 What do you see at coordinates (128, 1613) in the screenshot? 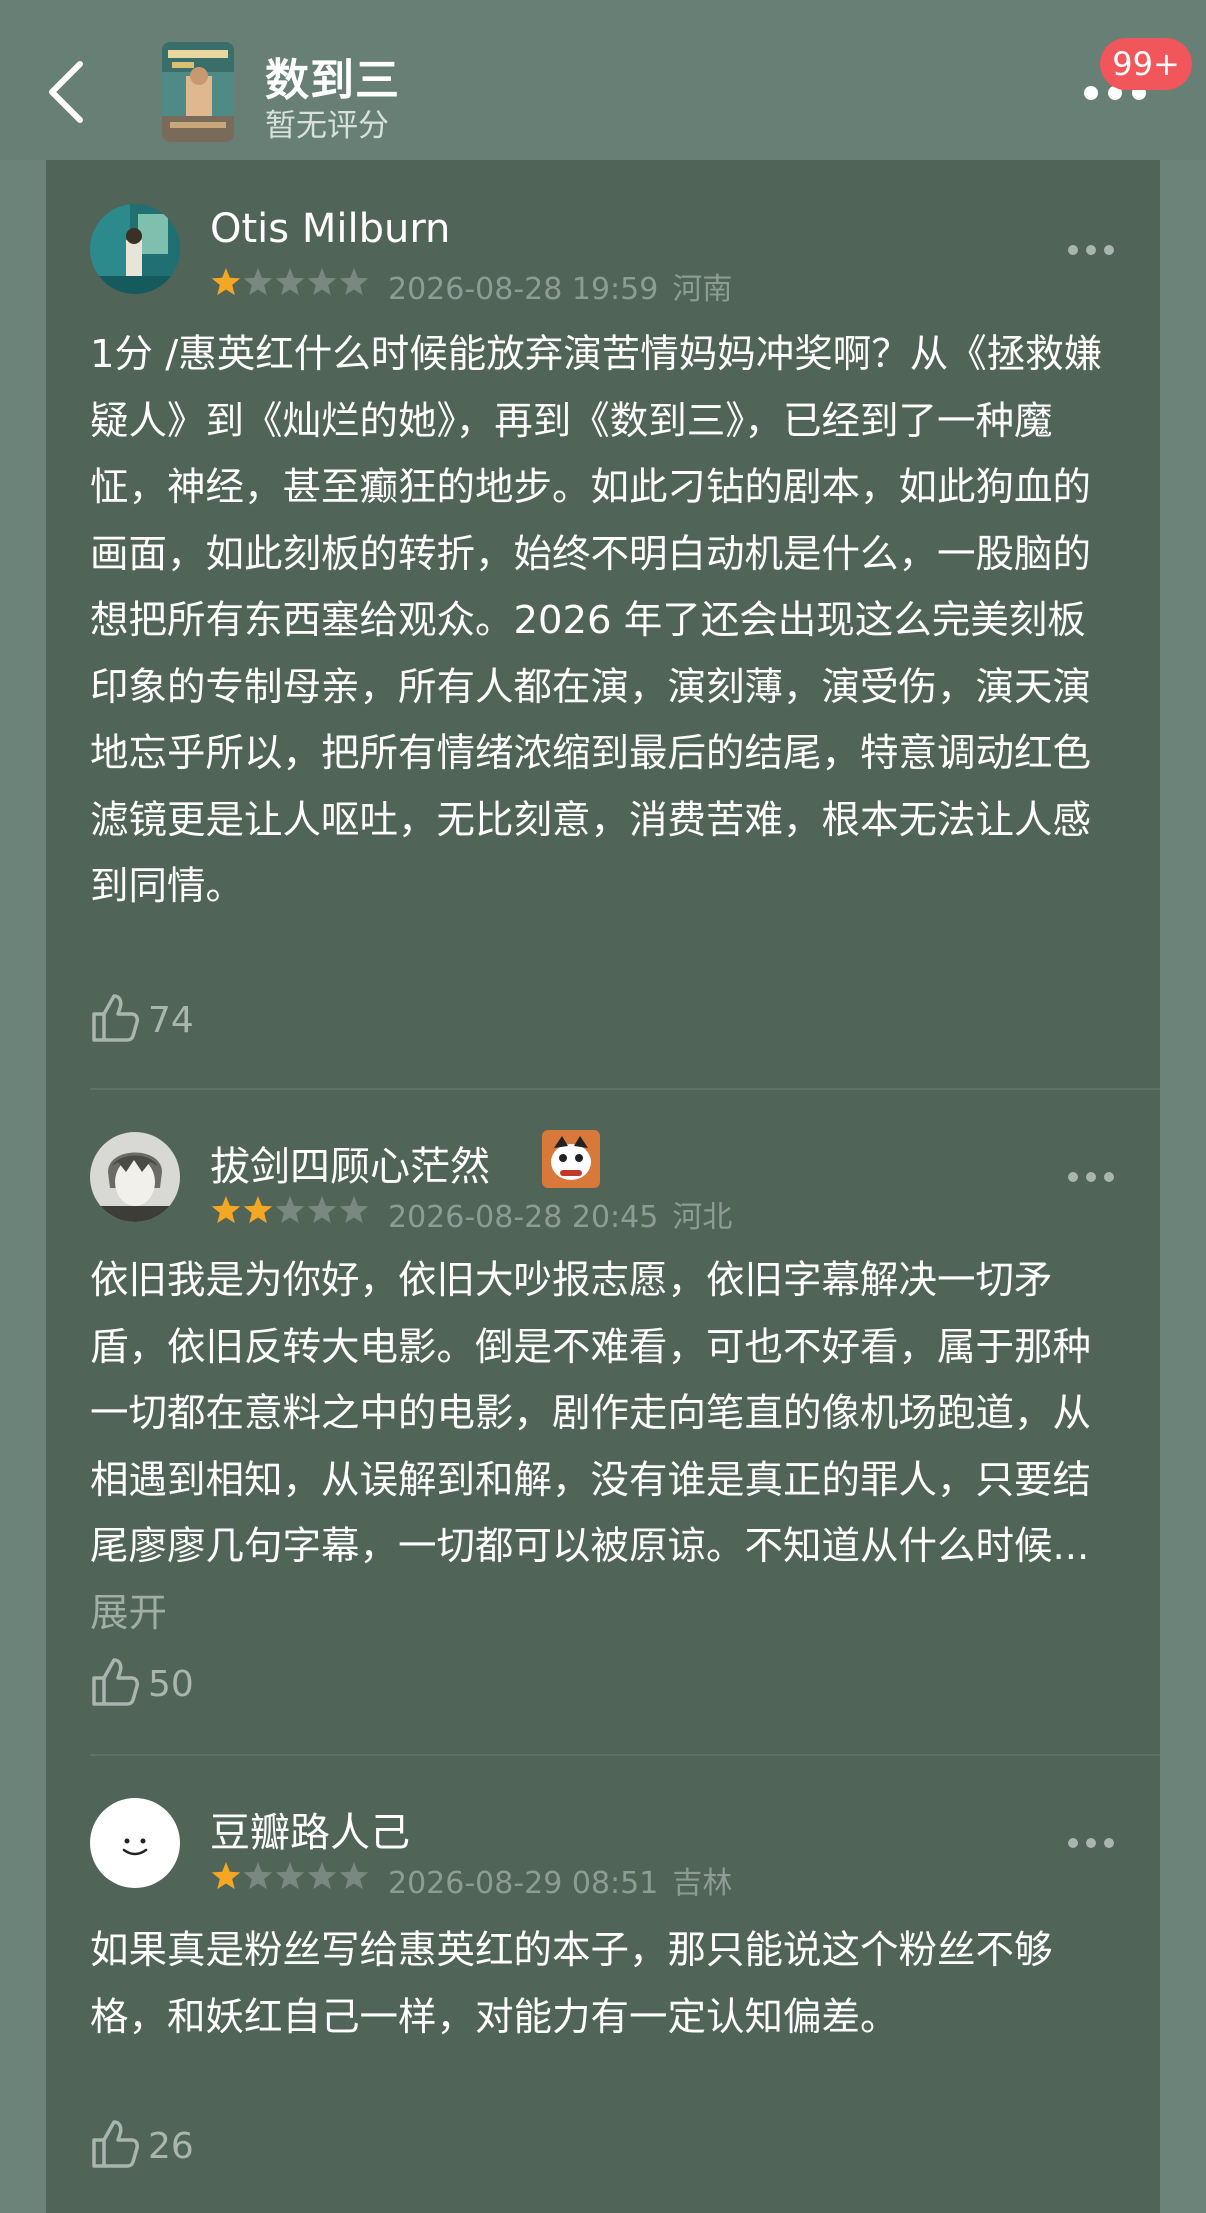
I see `expand-link: 展开` at bounding box center [128, 1613].